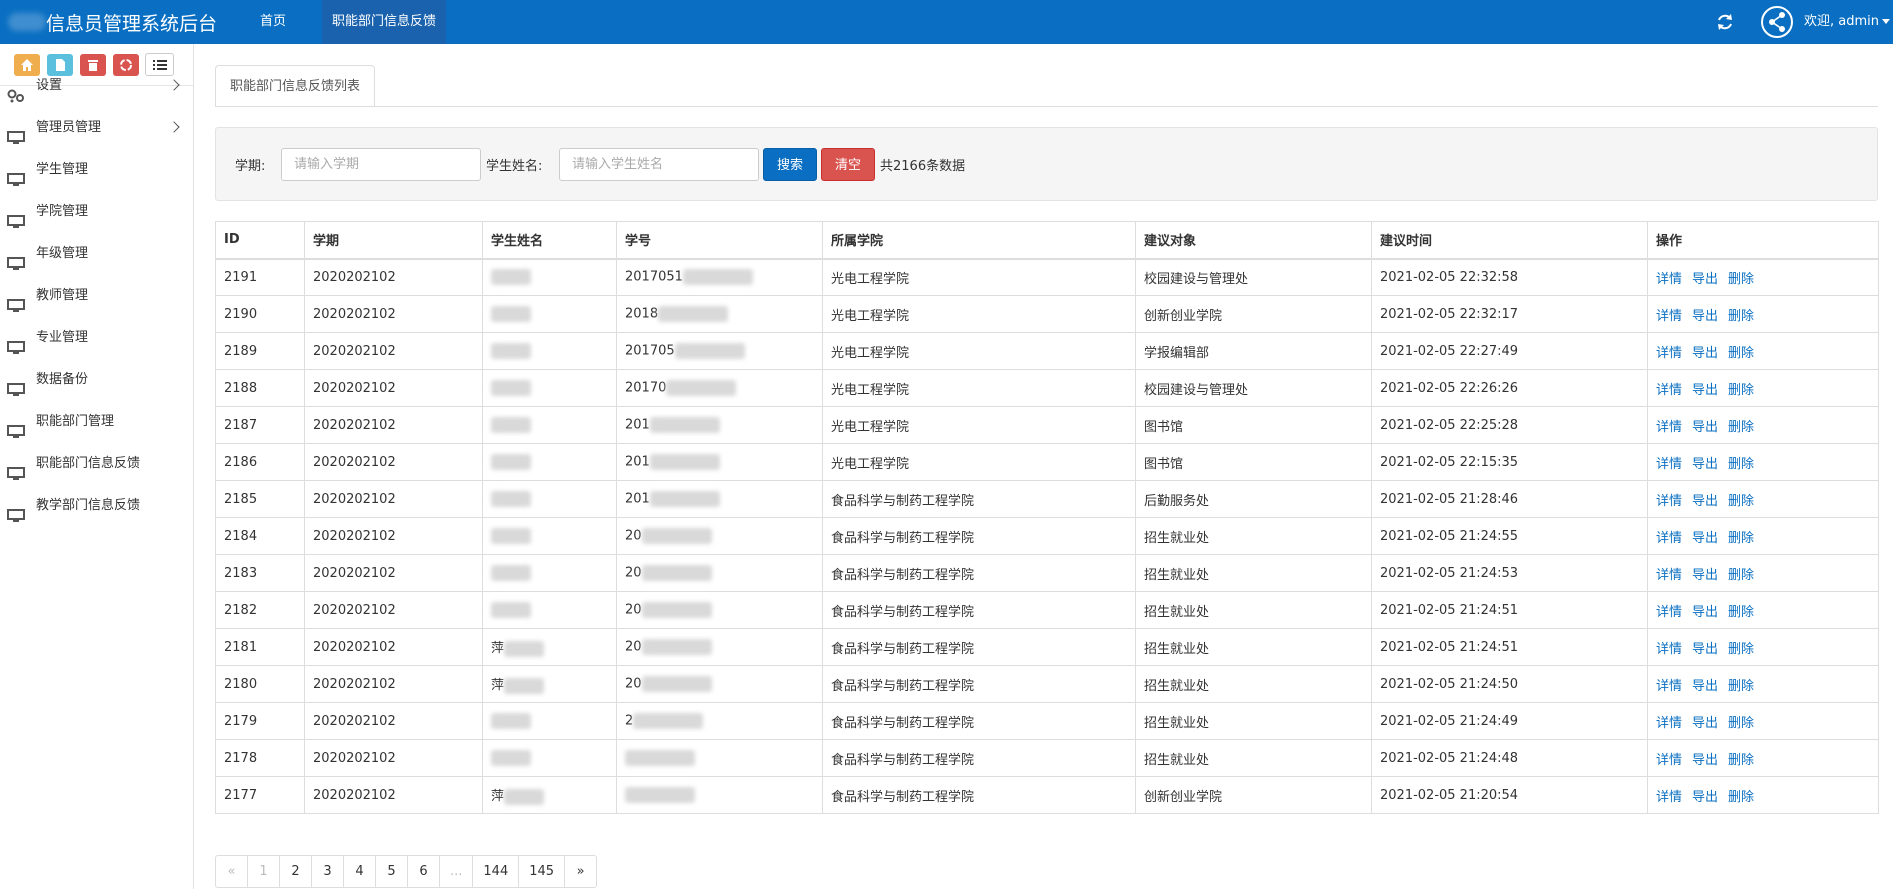 This screenshot has height=889, width=1893. What do you see at coordinates (423, 871) in the screenshot?
I see `page-button: 6` at bounding box center [423, 871].